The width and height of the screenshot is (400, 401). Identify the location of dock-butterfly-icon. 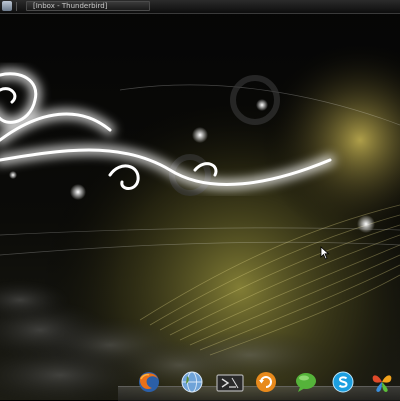
(382, 382).